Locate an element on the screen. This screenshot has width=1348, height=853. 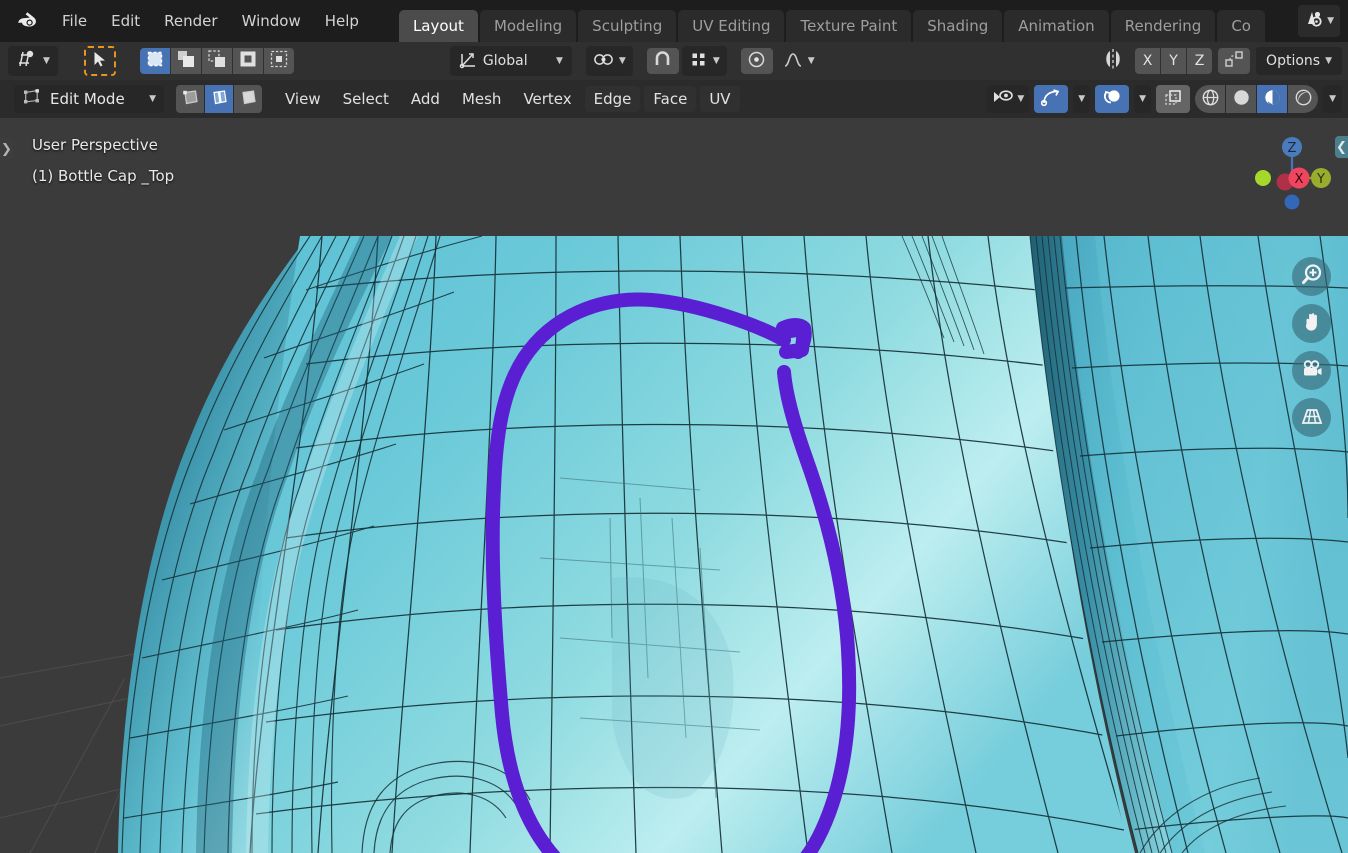
workspace-tab-texture-paint: Texture Paint is located at coordinates (849, 26).